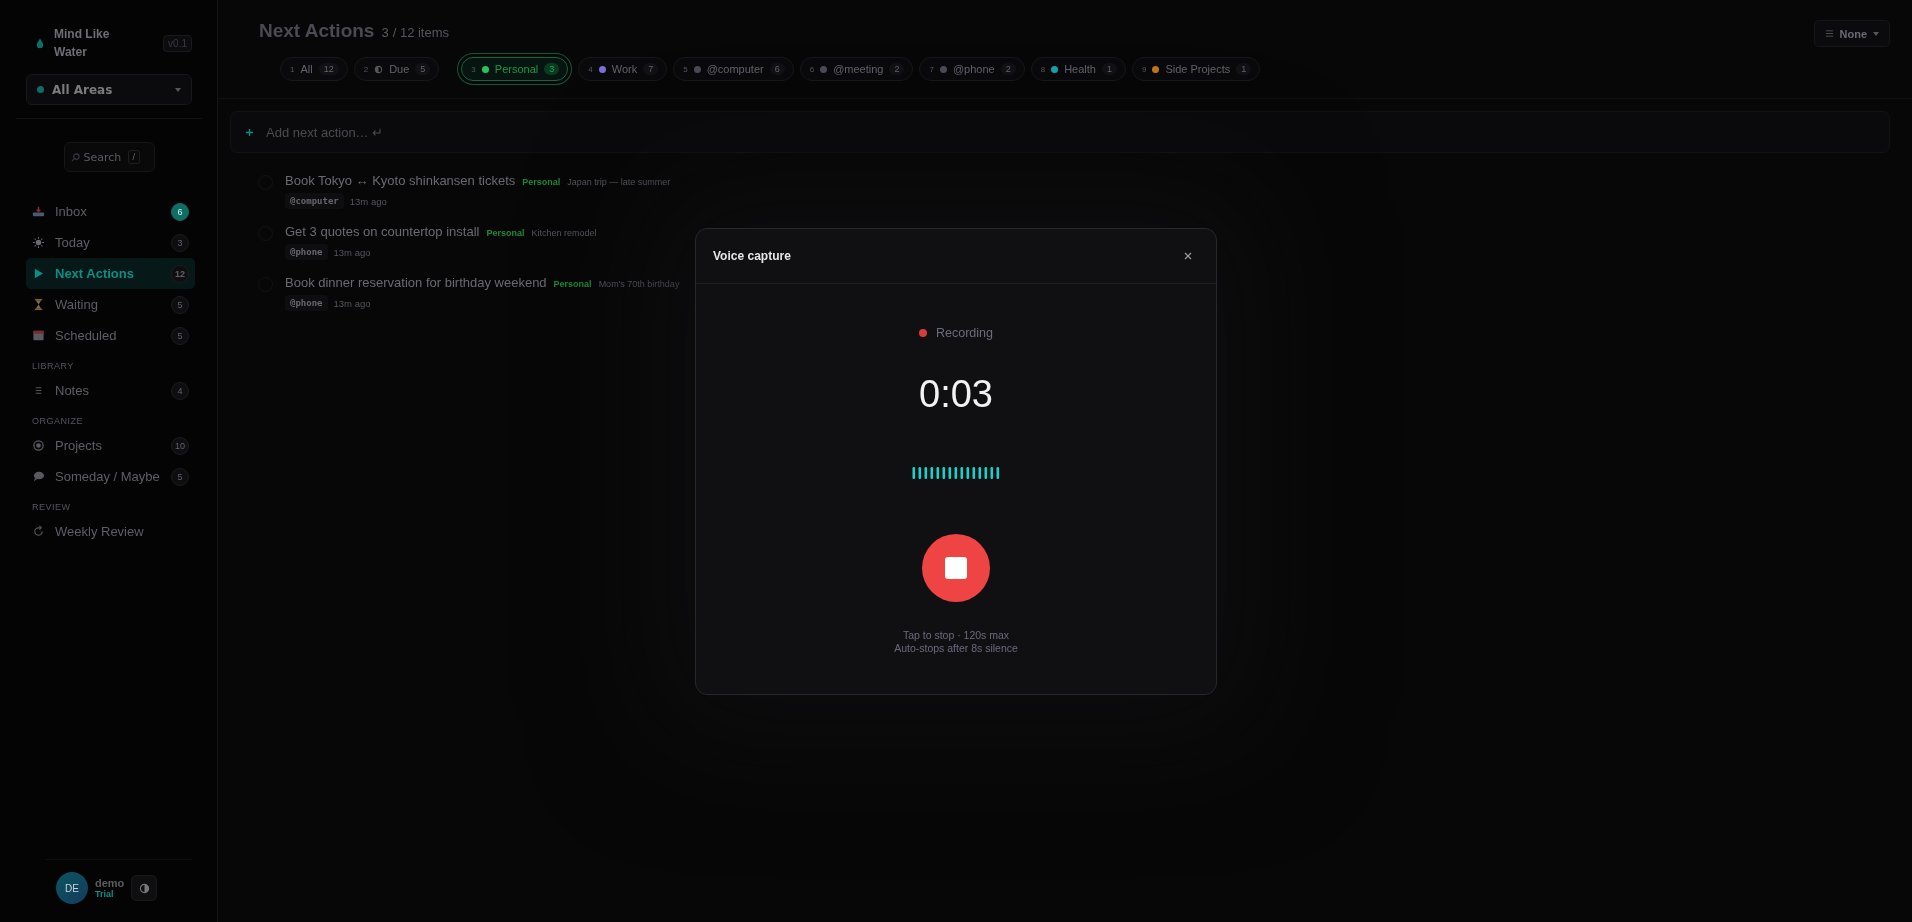 This screenshot has width=1912, height=922. Describe the element at coordinates (75, 157) in the screenshot. I see `search-icon` at that location.